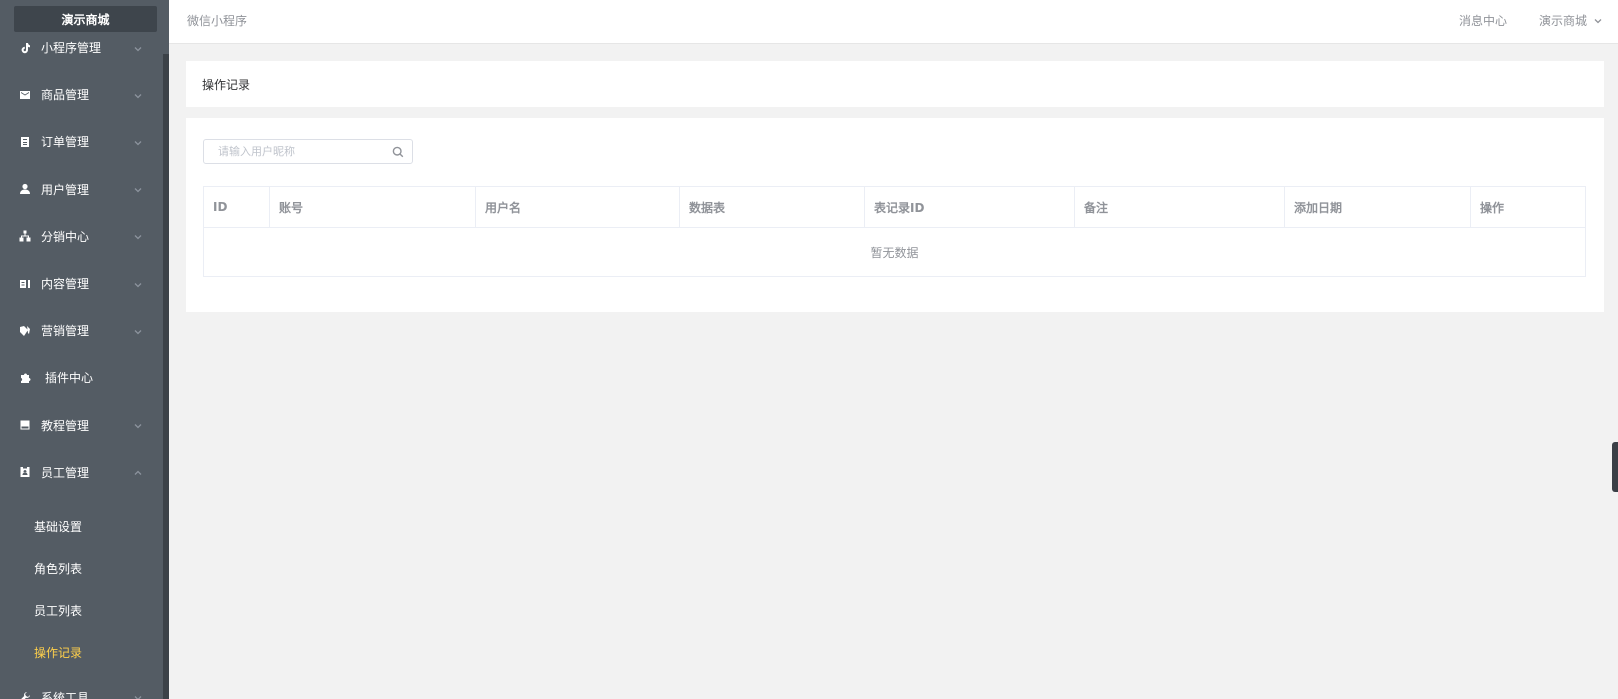  What do you see at coordinates (1492, 207) in the screenshot?
I see `column-header-actions: 操作` at bounding box center [1492, 207].